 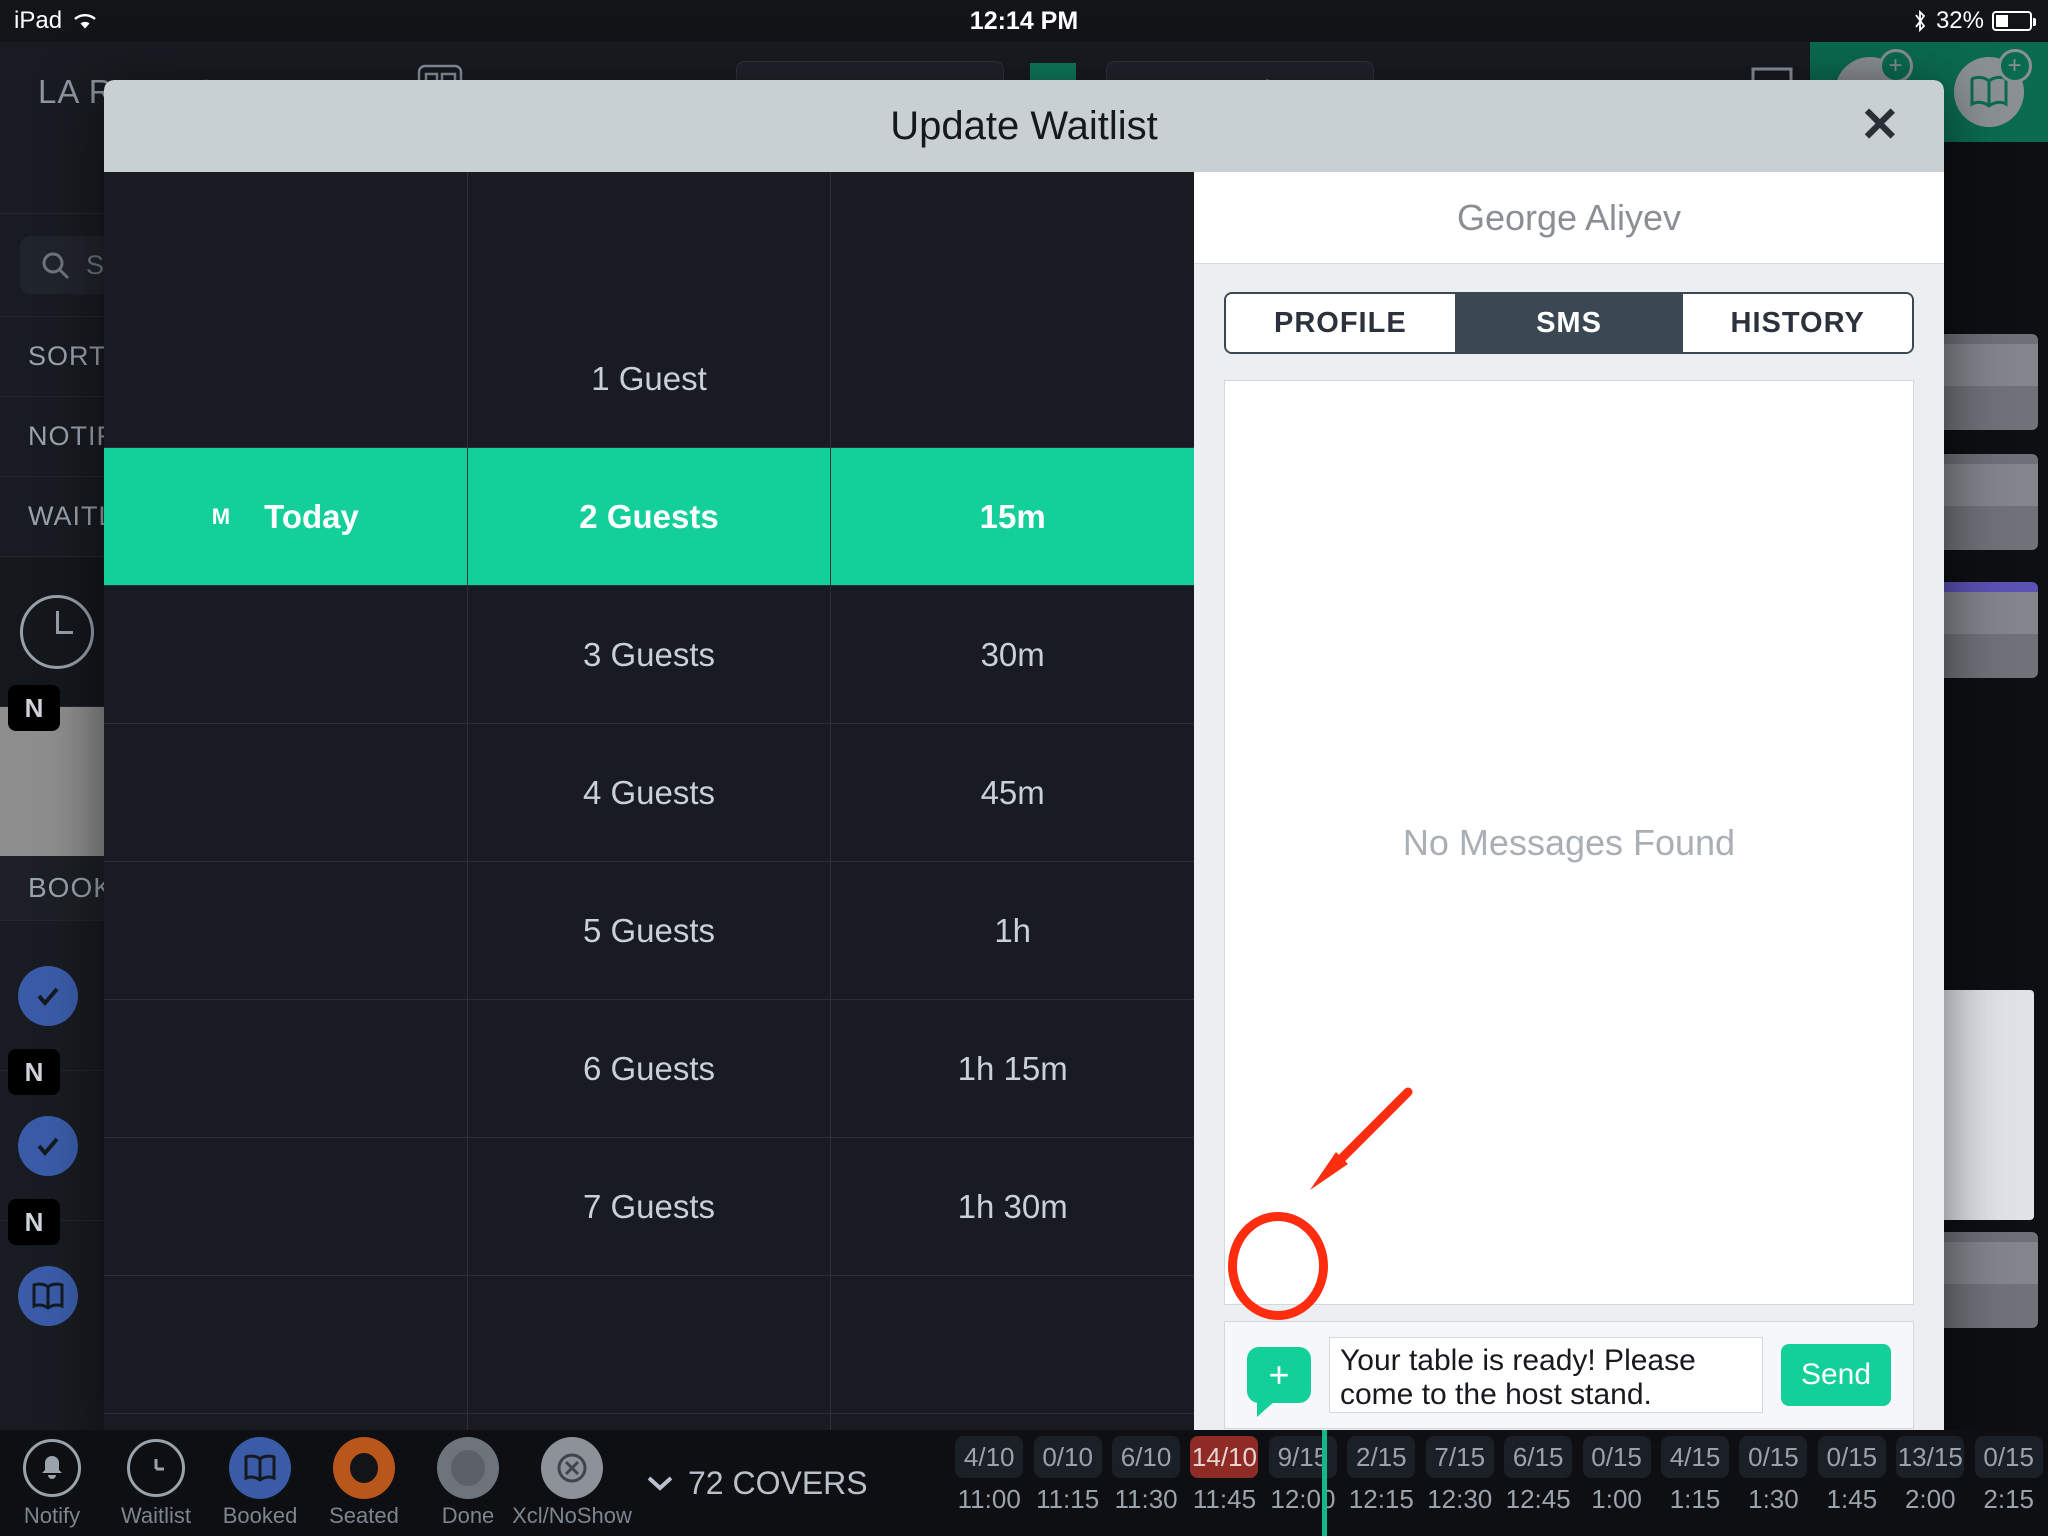 I want to click on nav-item-seated: Seated, so click(x=364, y=1483).